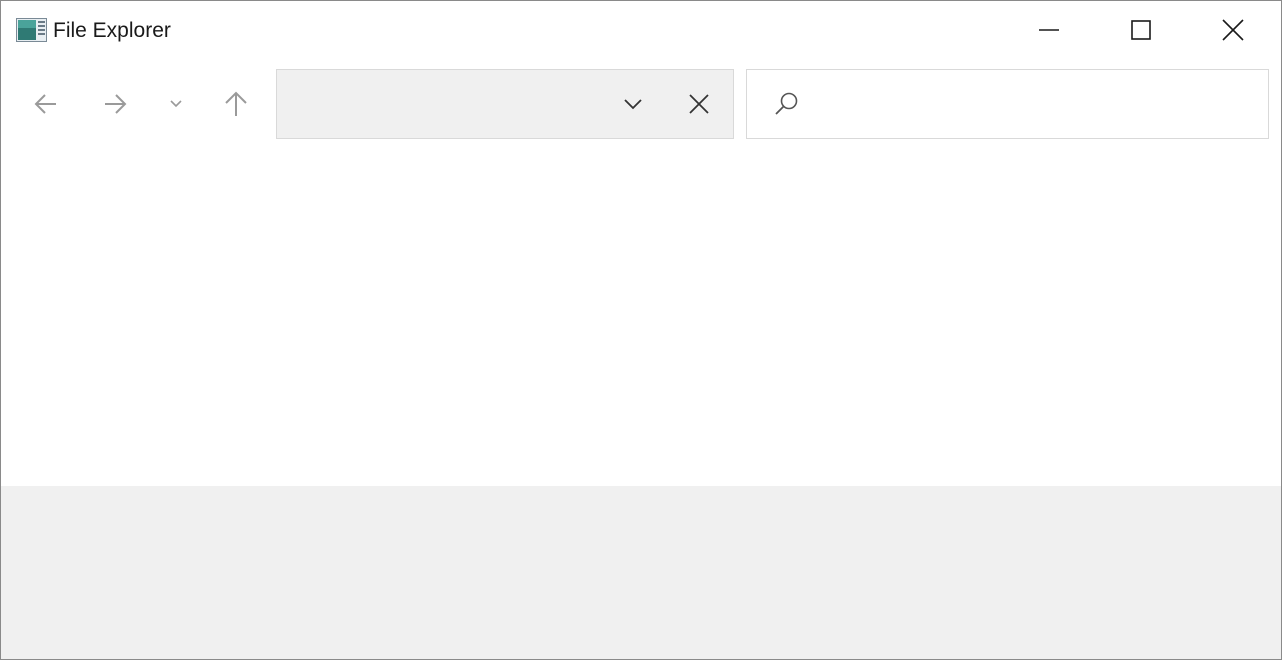  I want to click on back-button, so click(46, 104).